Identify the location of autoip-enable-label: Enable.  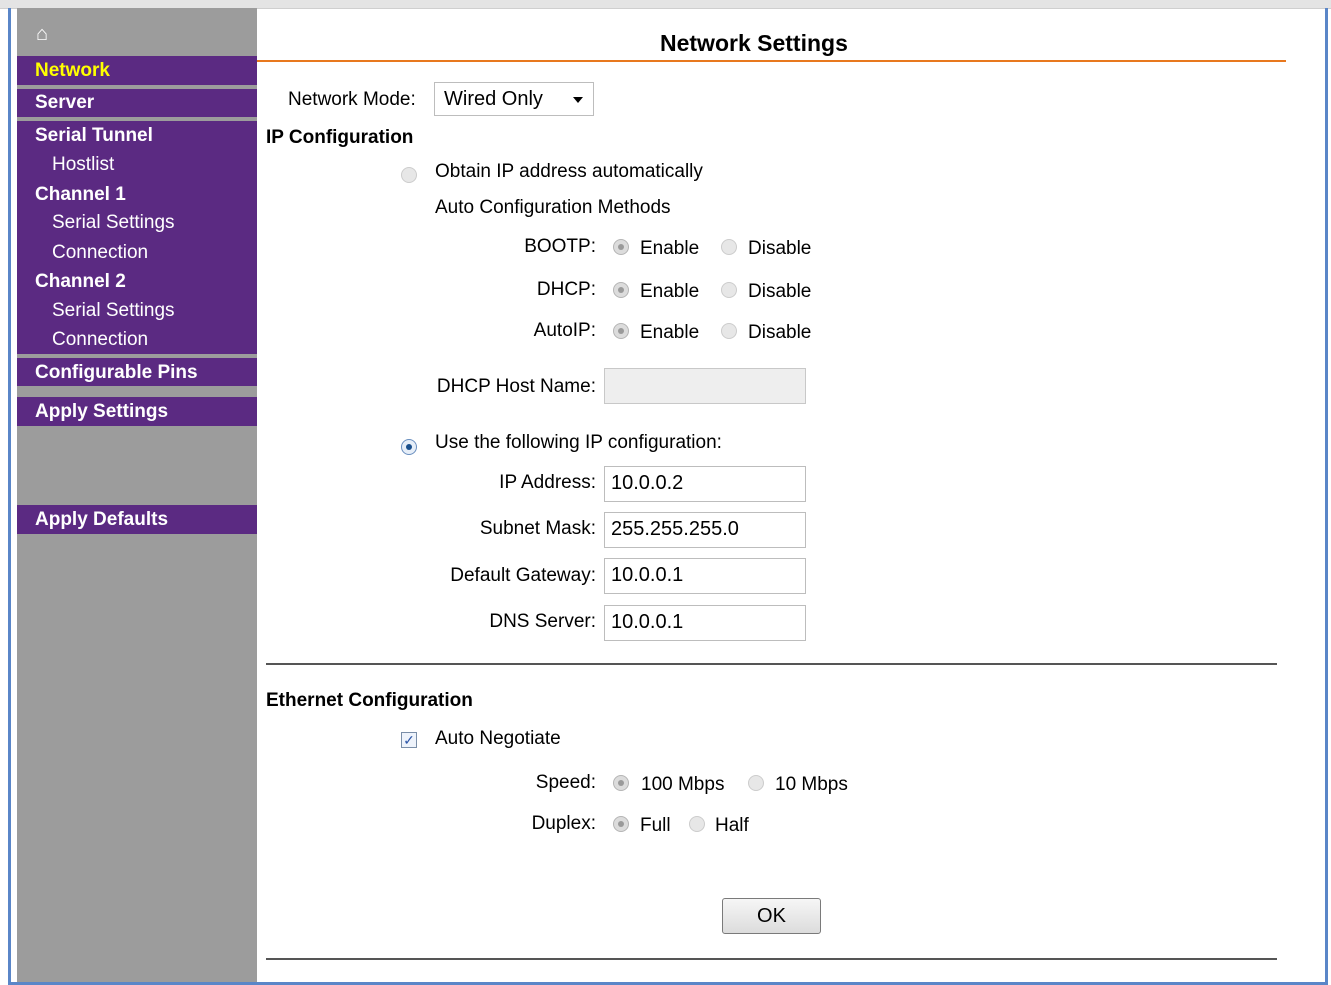
(670, 332).